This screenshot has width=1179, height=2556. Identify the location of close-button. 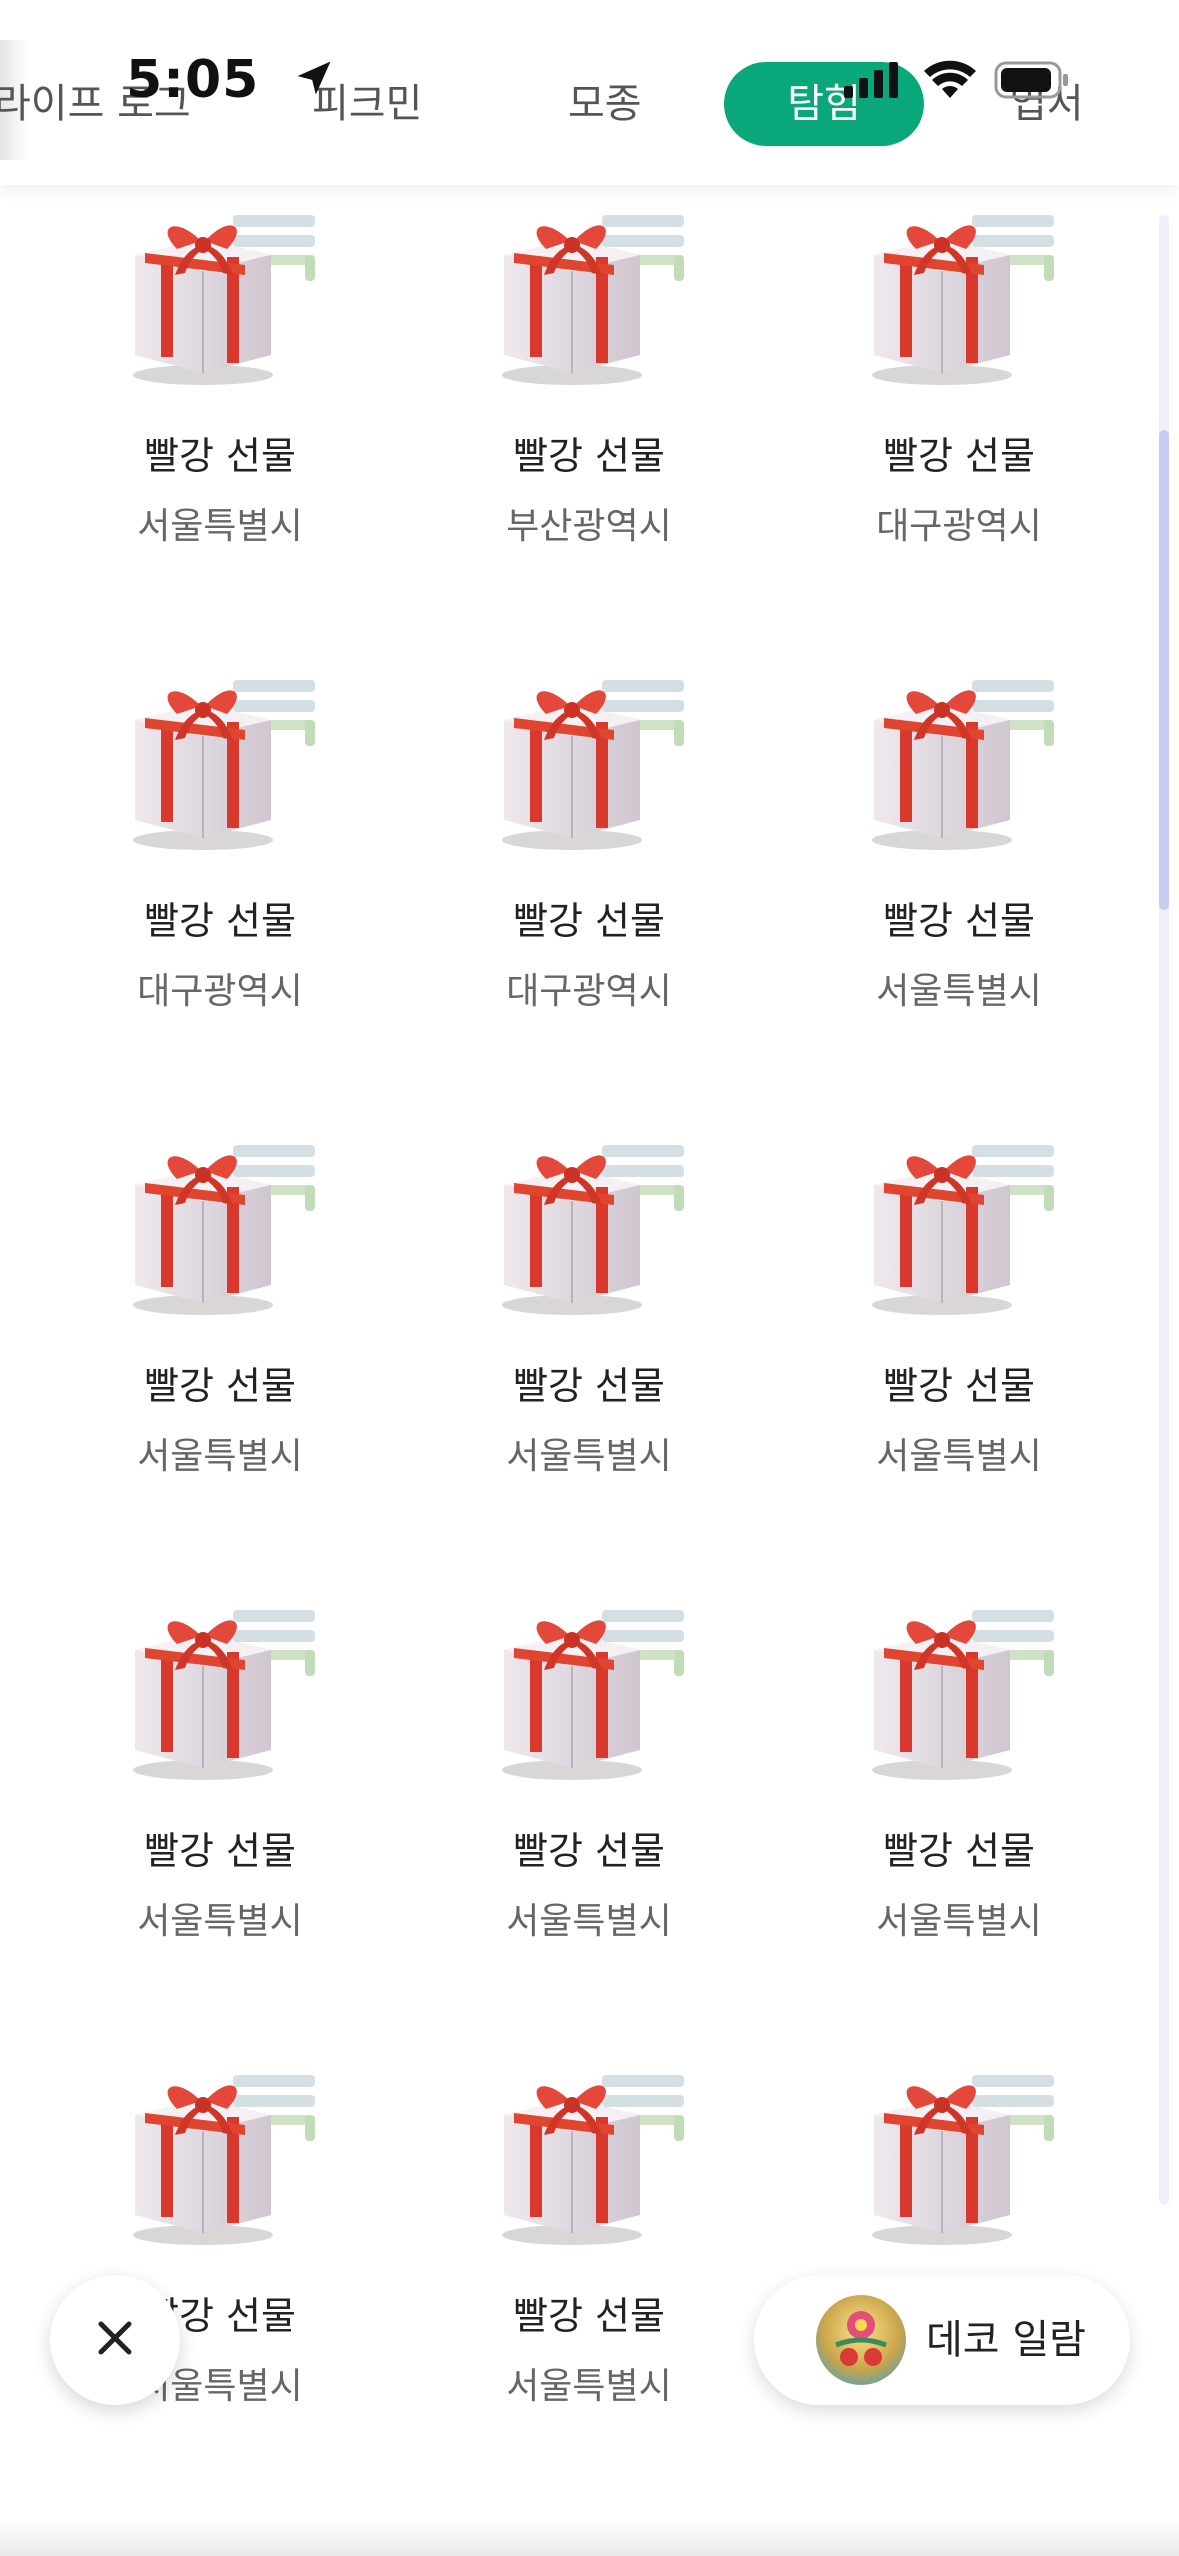
(115, 2340).